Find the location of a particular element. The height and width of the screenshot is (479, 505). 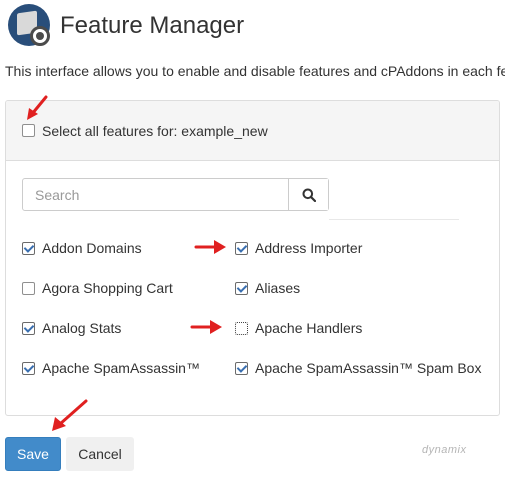

search-icon is located at coordinates (309, 195).